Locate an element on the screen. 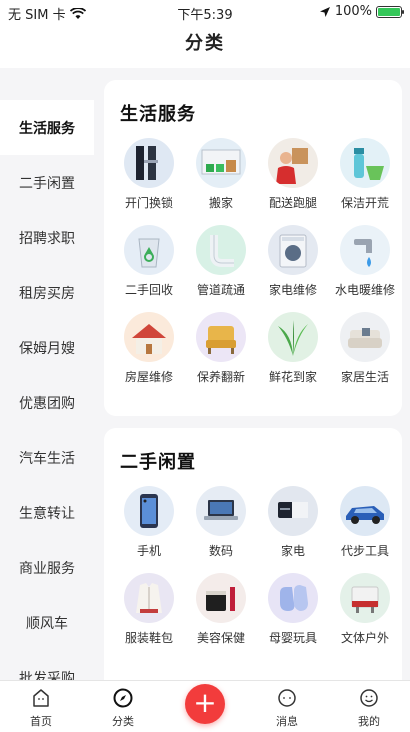 This screenshot has height=732, width=410. grid-item-sports-outdoor: 文体户外 is located at coordinates (365, 609).